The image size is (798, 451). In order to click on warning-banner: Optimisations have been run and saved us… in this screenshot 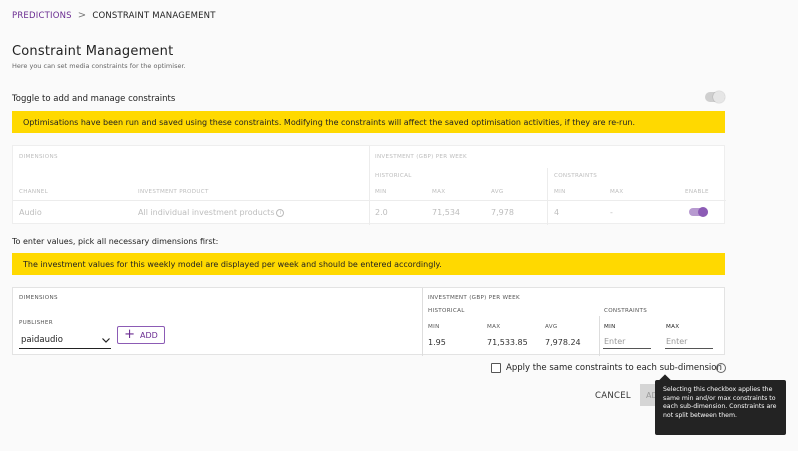, I will do `click(368, 122)`.